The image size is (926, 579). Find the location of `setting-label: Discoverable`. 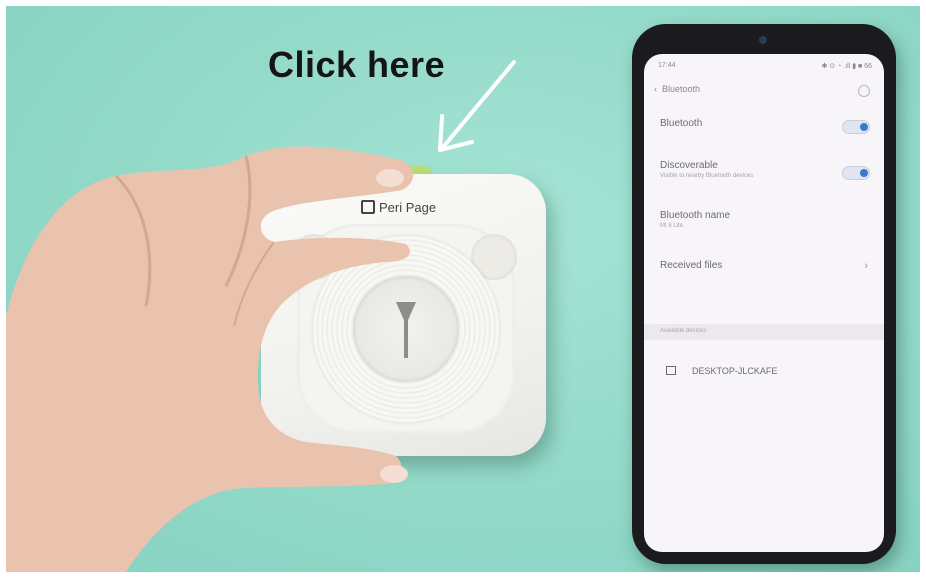

setting-label: Discoverable is located at coordinates (689, 165).